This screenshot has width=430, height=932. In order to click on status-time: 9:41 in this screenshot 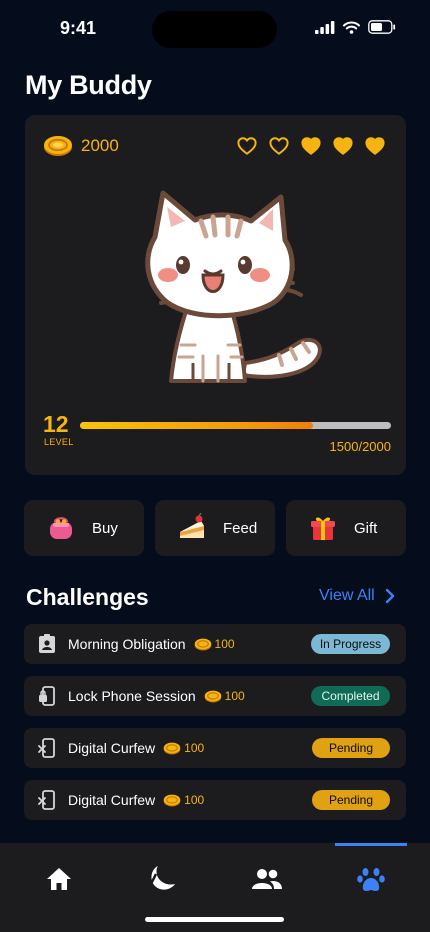, I will do `click(78, 28)`.